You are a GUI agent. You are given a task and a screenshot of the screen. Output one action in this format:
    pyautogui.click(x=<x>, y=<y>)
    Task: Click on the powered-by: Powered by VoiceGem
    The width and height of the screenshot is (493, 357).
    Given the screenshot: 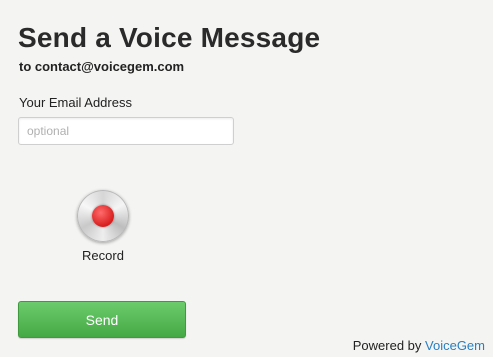 What is the action you would take?
    pyautogui.click(x=419, y=345)
    